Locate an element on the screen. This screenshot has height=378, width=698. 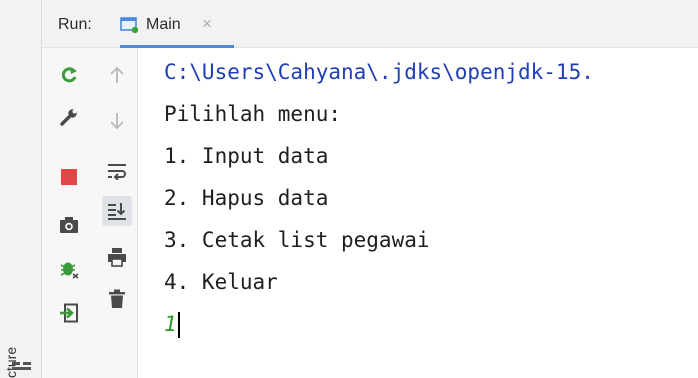
scroll-to-end-button is located at coordinates (117, 211).